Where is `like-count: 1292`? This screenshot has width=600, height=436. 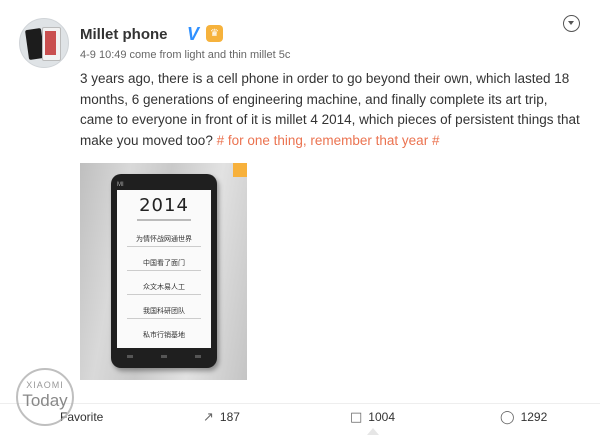
like-count: 1292 is located at coordinates (534, 417).